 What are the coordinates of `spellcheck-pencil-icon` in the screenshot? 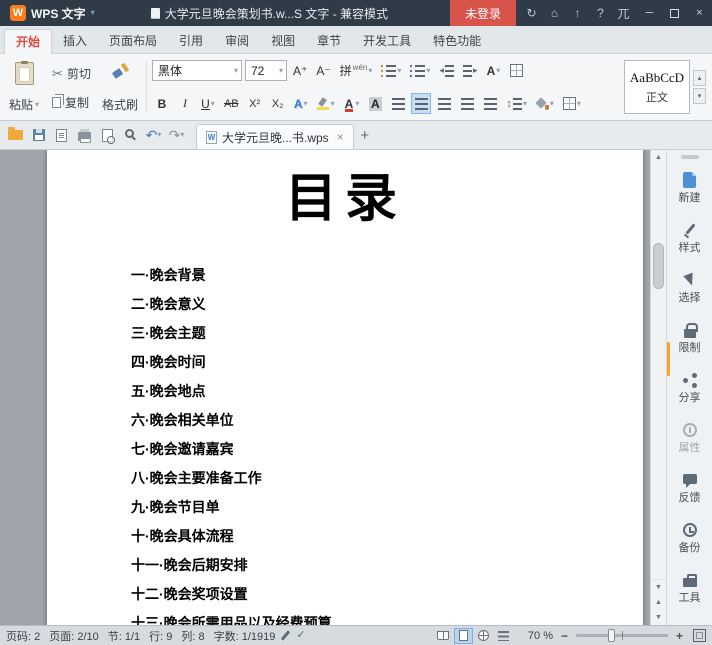 It's located at (286, 635).